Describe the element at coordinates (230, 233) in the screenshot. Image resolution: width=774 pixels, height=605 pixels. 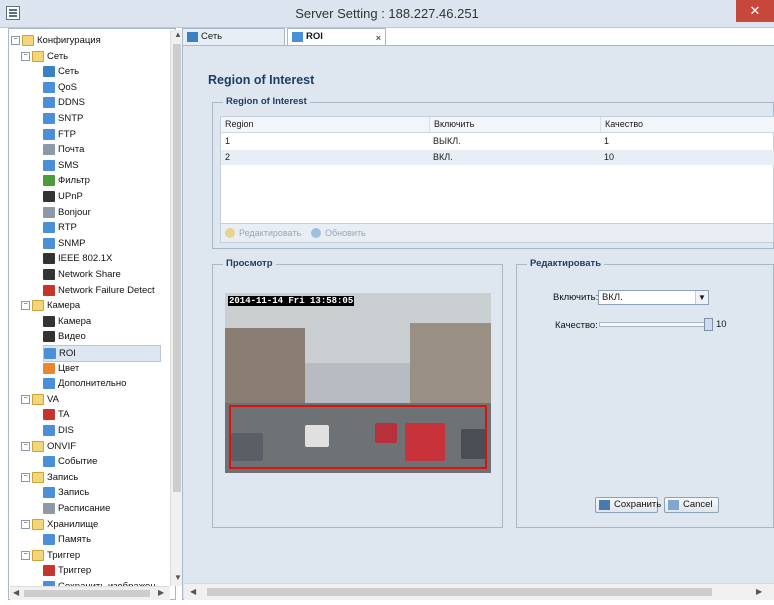
I see `edit-icon` at that location.